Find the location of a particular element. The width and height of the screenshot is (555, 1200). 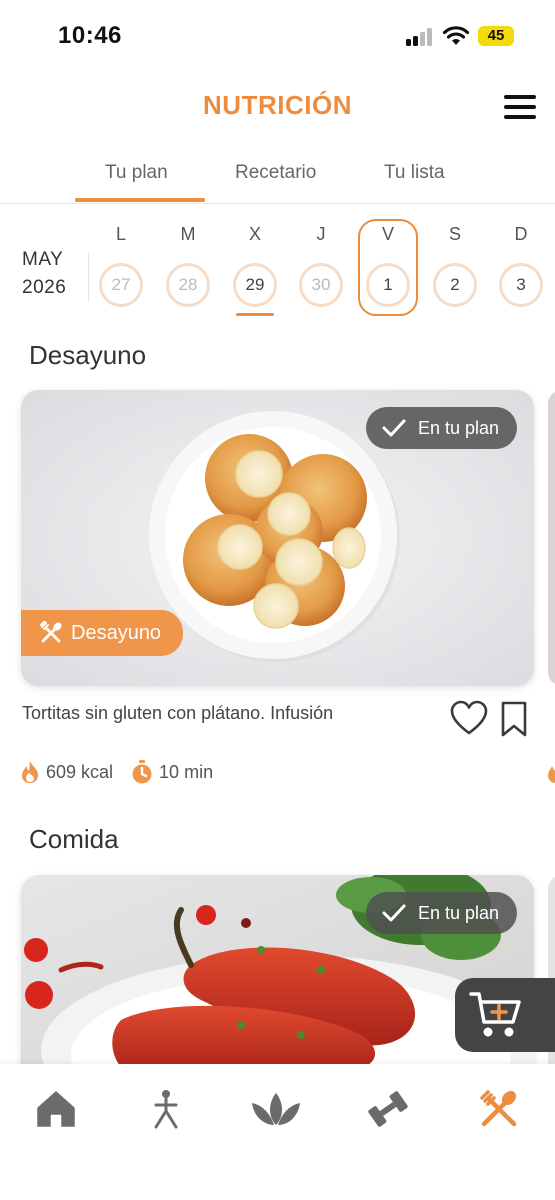

recipe-actions is located at coordinates (490, 720).